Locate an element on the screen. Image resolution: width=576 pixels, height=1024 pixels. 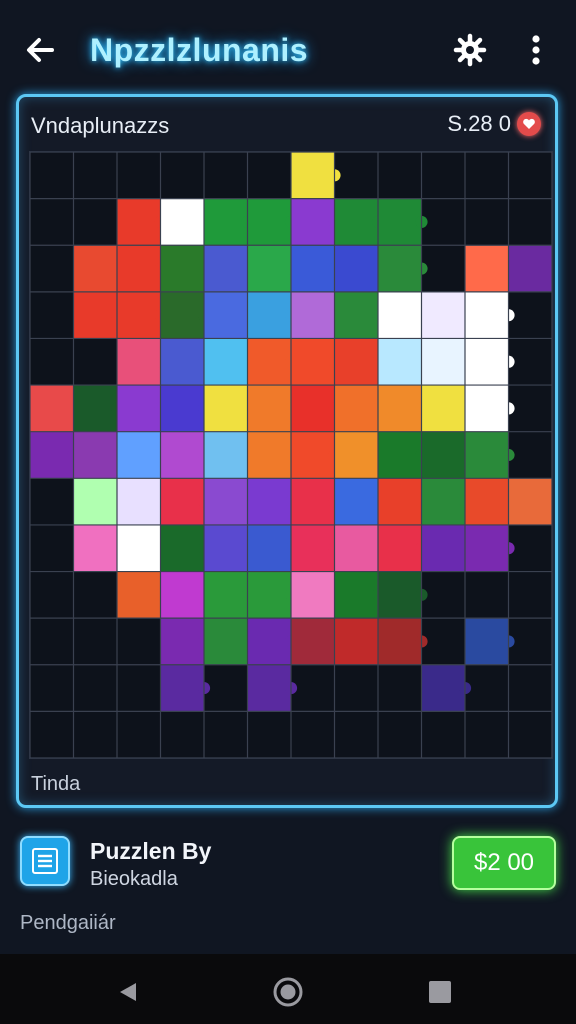
nav-recents-square-icon is located at coordinates (440, 992).